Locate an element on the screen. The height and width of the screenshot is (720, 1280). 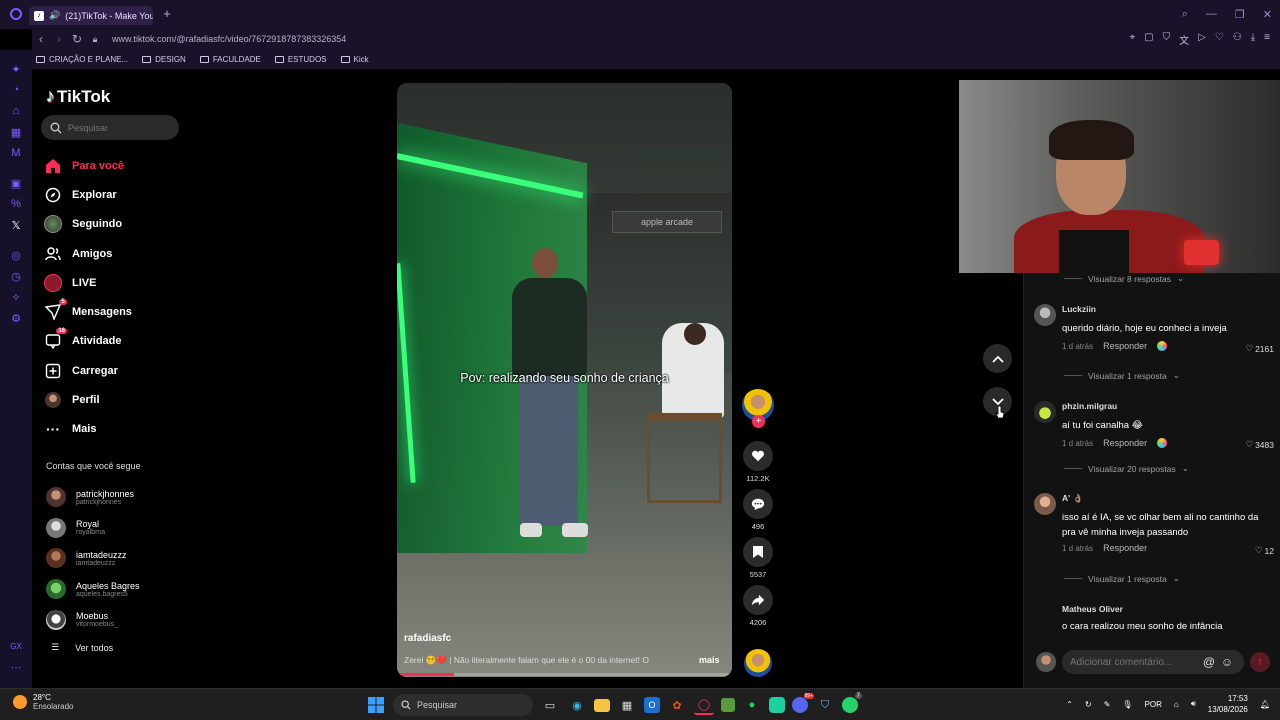
edge-icon: ◉ is located at coordinates (577, 705).